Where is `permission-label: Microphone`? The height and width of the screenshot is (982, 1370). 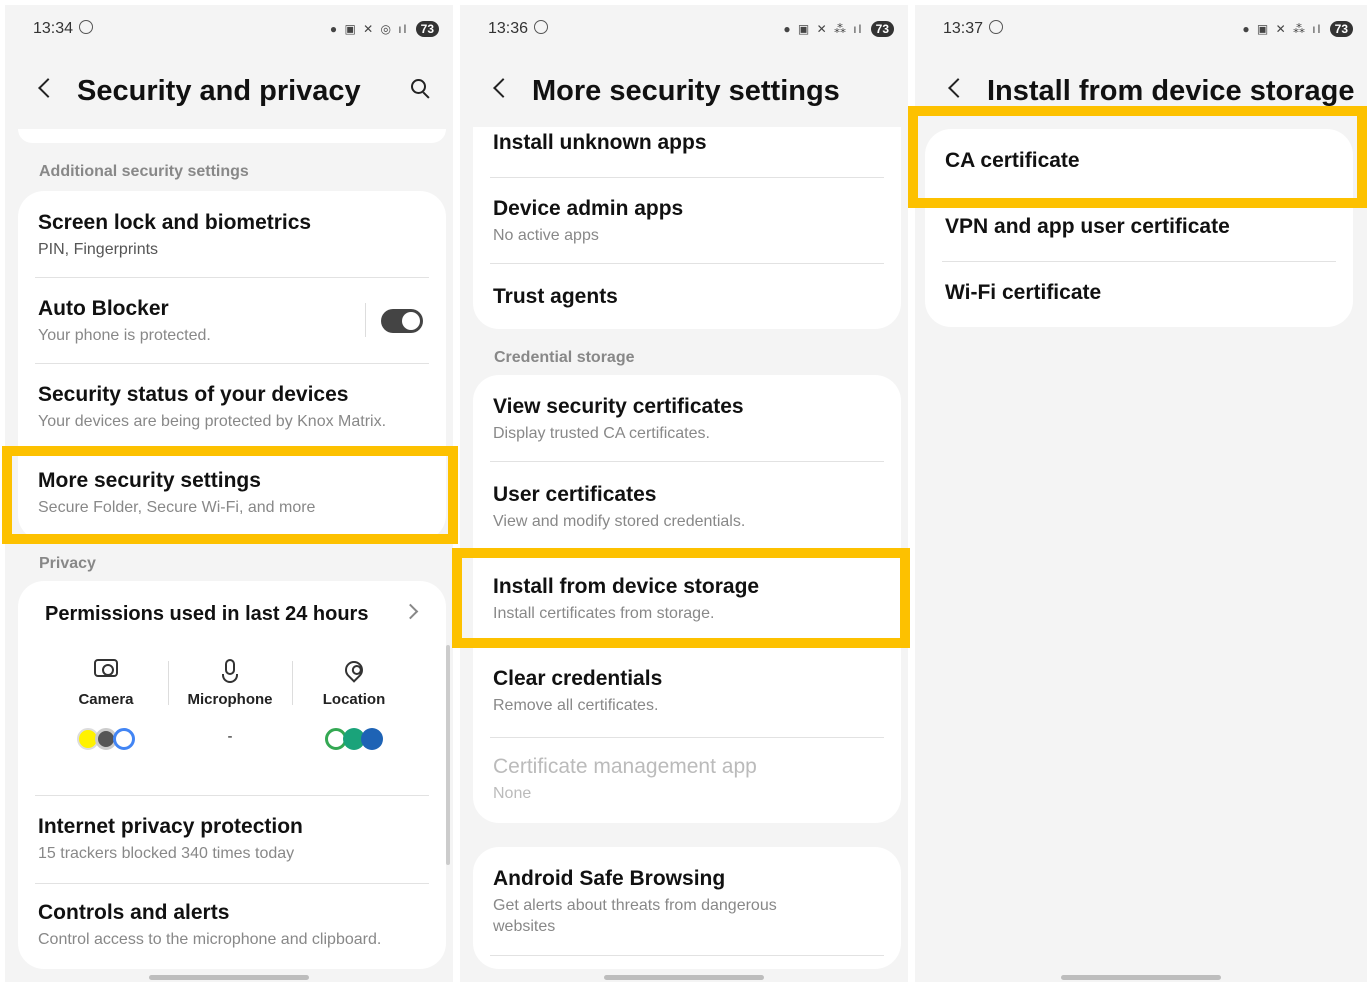
permission-label: Microphone is located at coordinates (230, 699).